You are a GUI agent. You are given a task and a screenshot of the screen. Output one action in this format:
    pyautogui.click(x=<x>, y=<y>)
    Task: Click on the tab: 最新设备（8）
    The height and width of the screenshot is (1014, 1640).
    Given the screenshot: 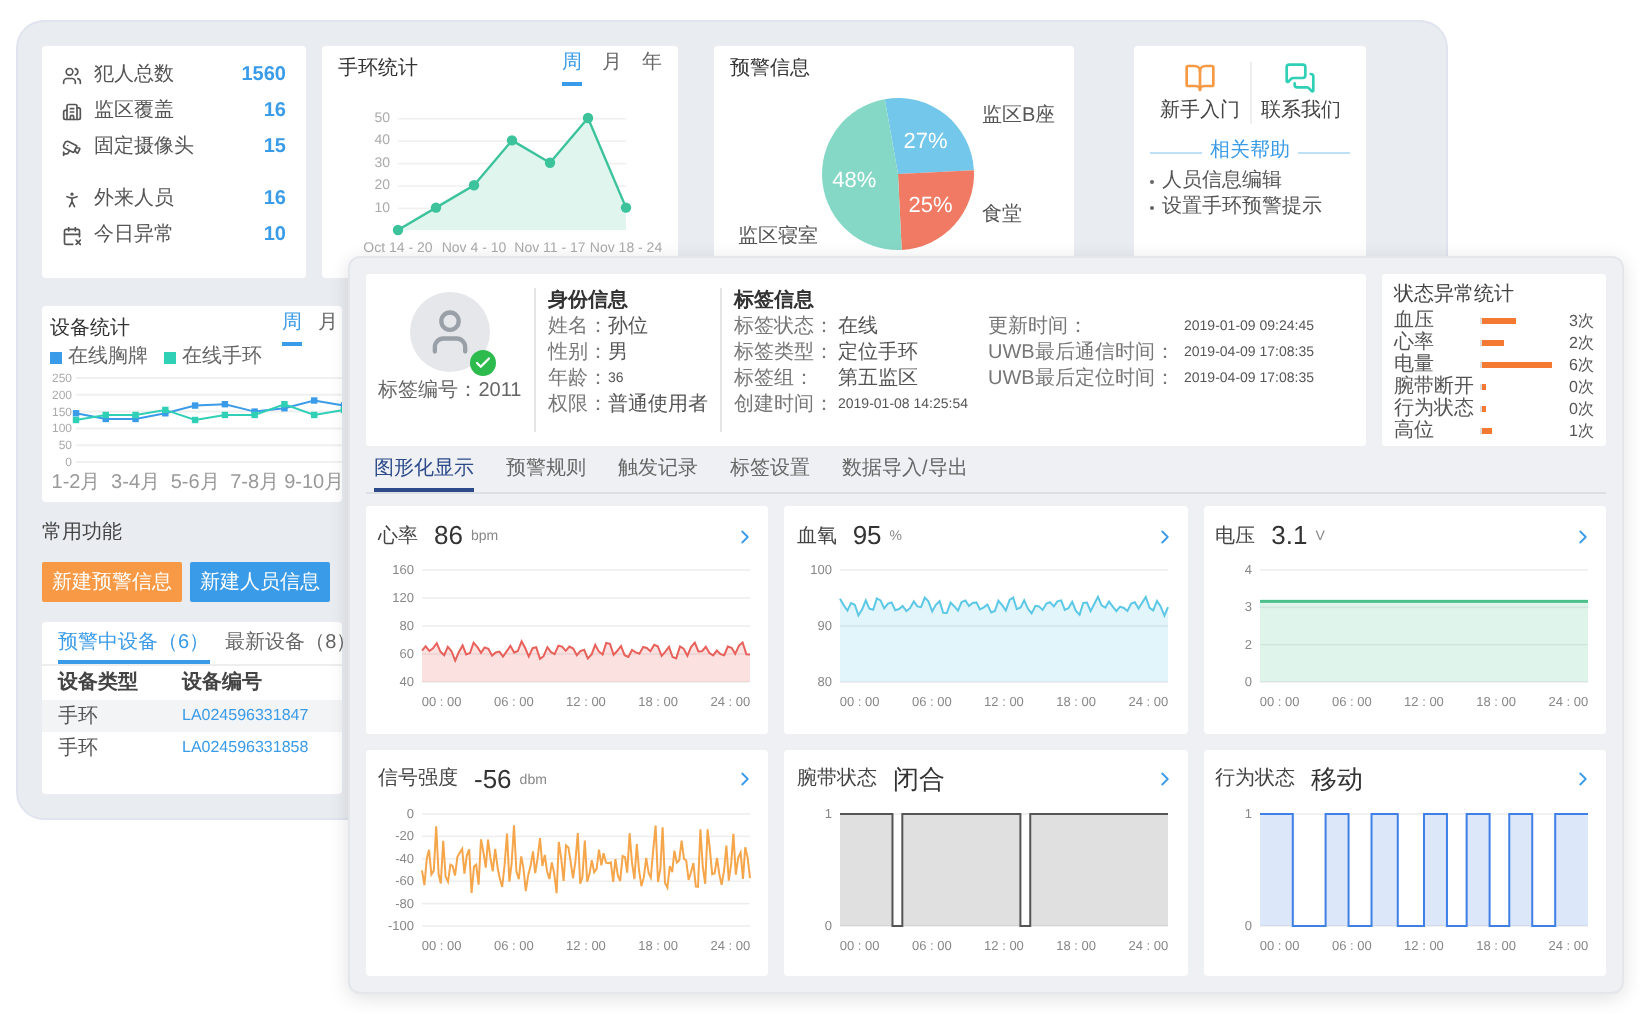 What is the action you would take?
    pyautogui.click(x=291, y=647)
    